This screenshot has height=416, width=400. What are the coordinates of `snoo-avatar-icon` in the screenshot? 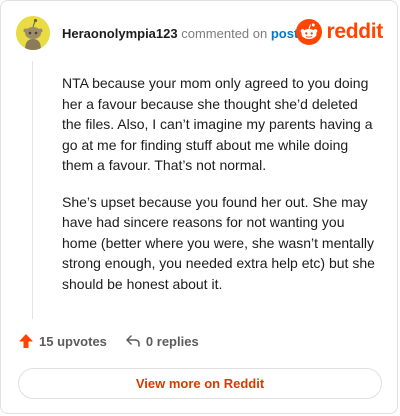 It's located at (33, 33).